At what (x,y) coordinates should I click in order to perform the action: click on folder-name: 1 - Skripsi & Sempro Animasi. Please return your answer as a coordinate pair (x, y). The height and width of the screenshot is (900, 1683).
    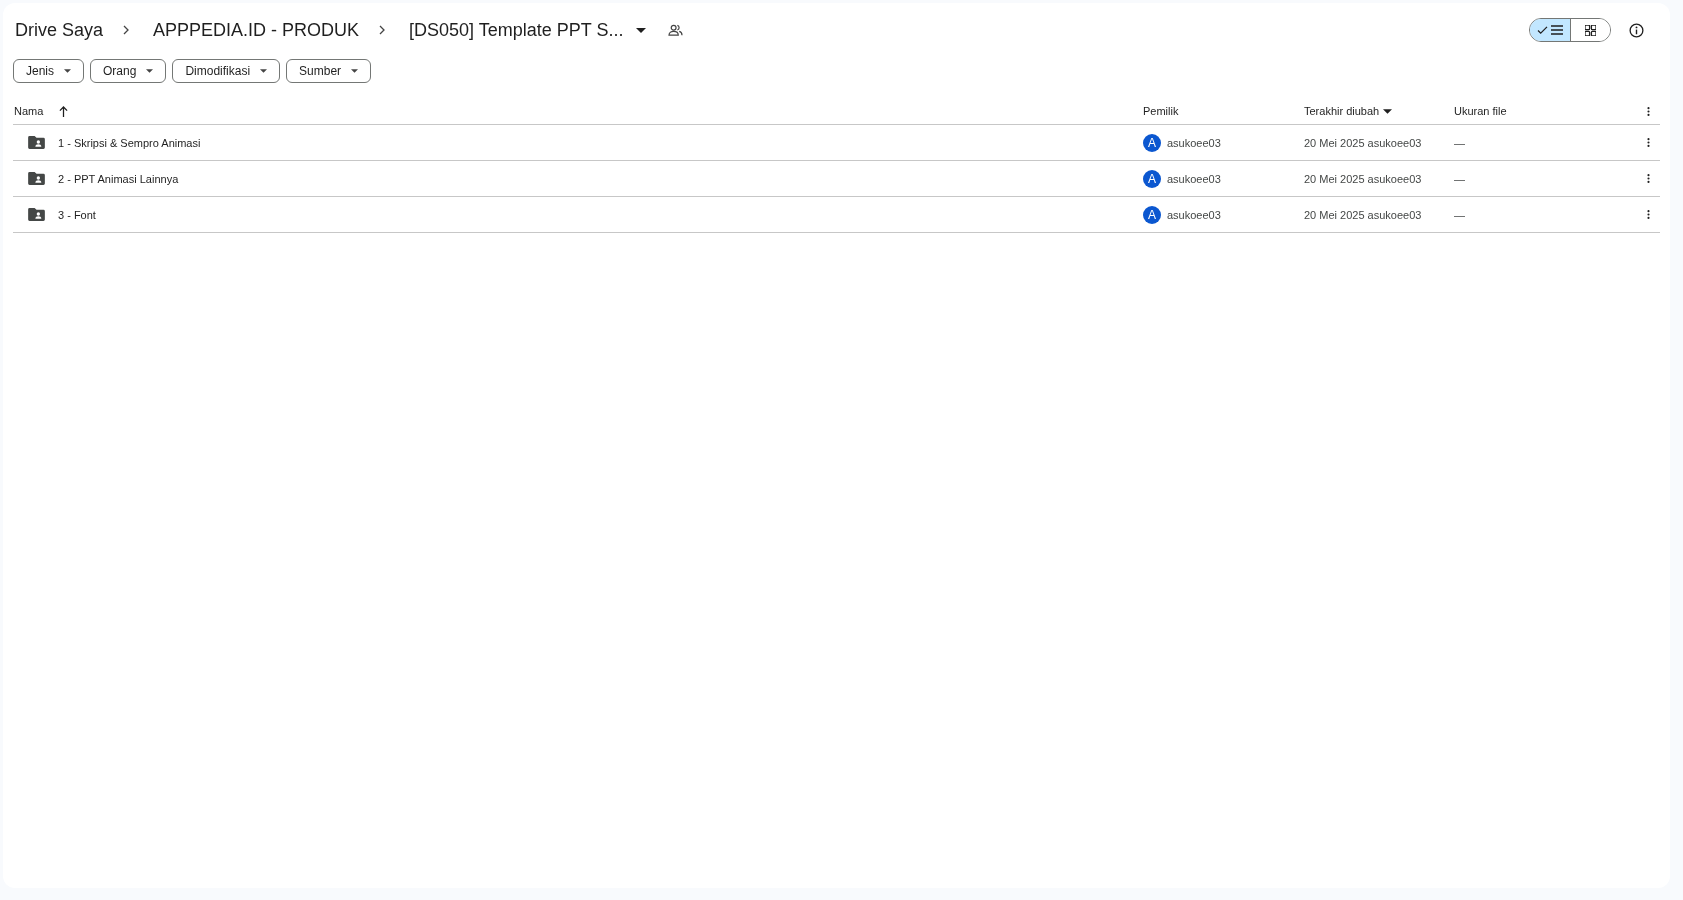
    Looking at the image, I should click on (129, 142).